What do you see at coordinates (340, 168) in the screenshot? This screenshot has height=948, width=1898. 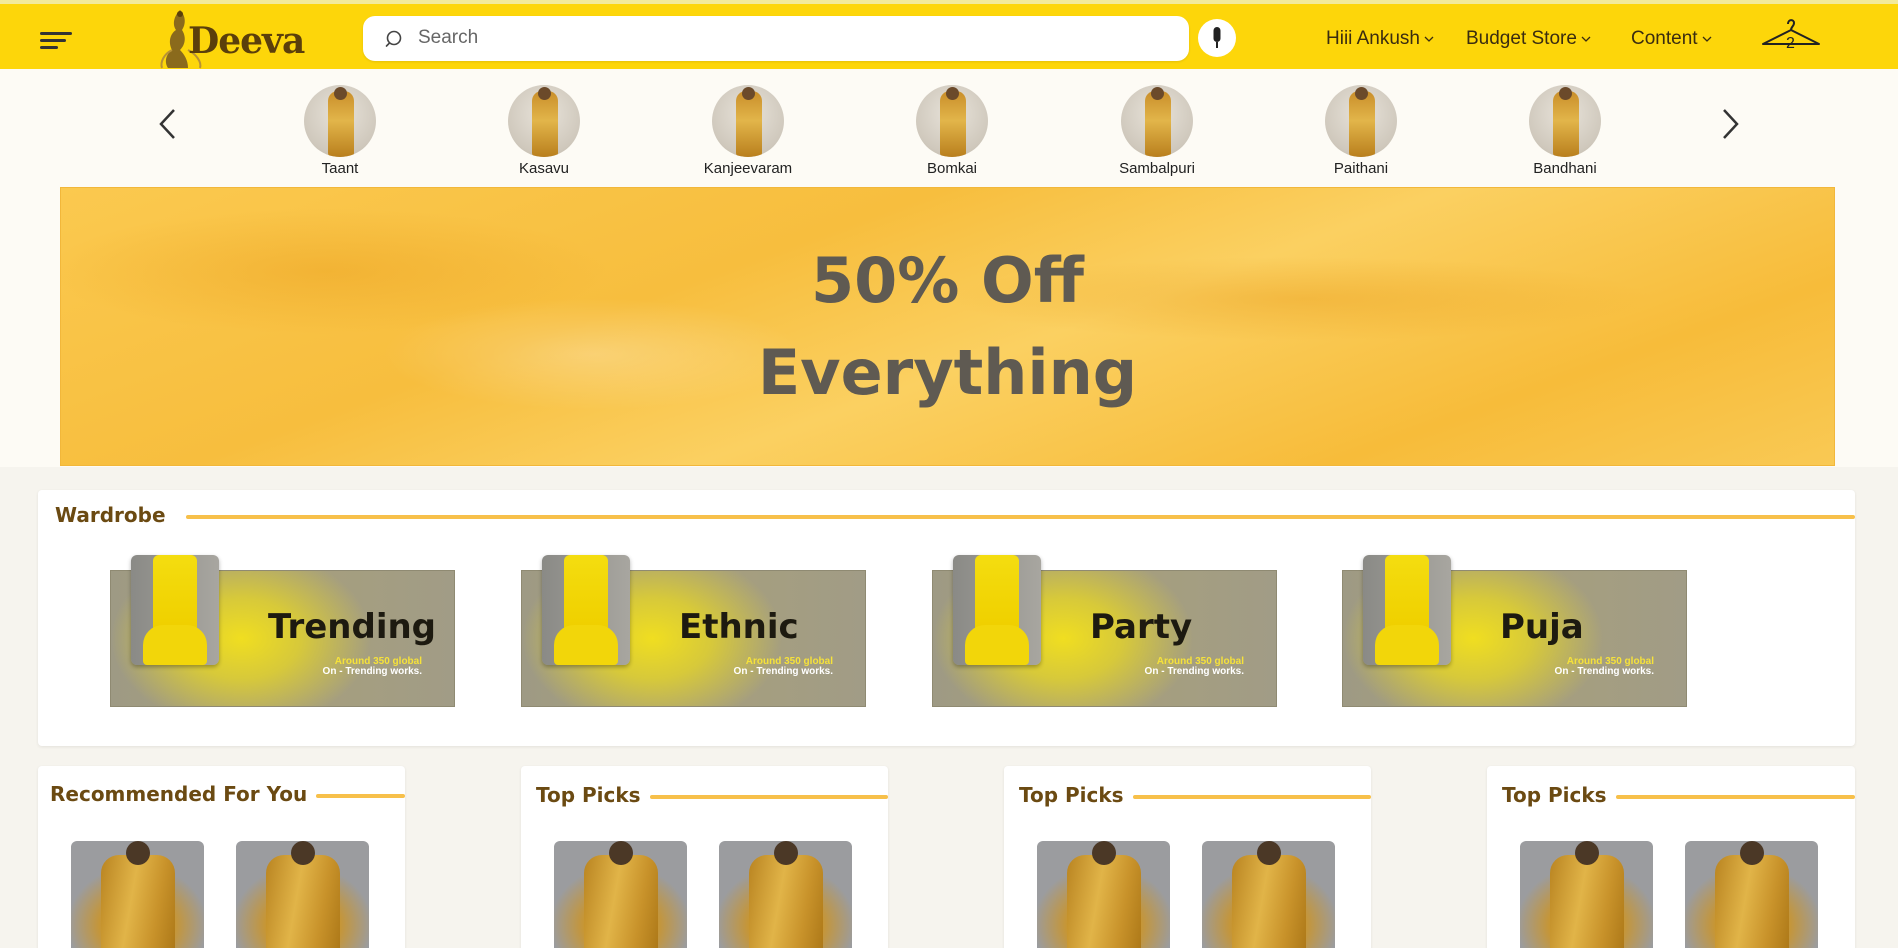 I see `category-label: Taant` at bounding box center [340, 168].